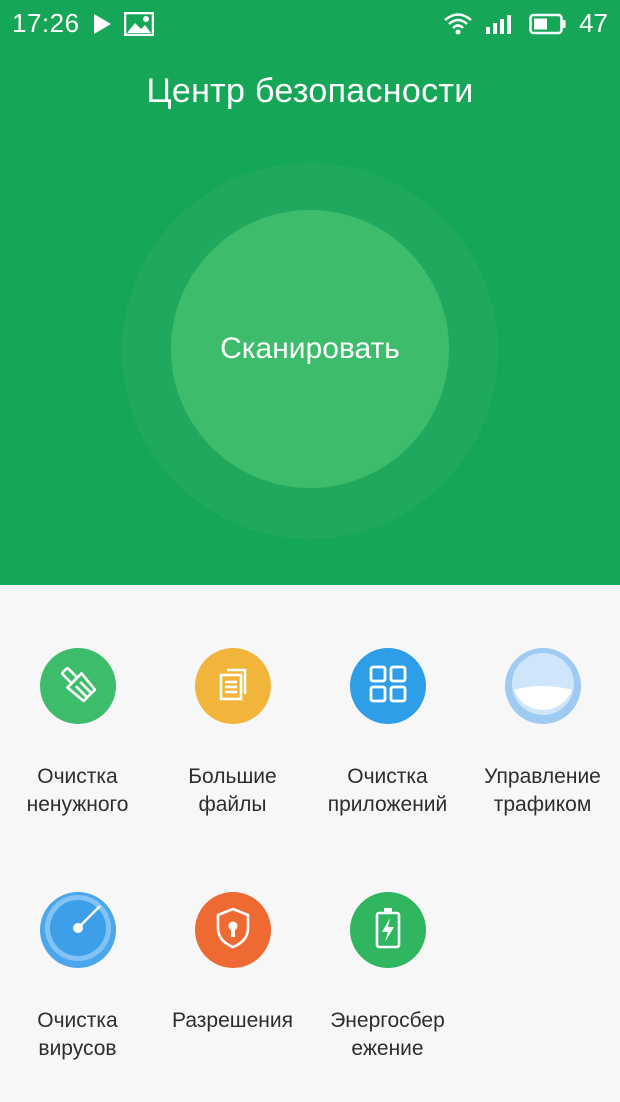 The height and width of the screenshot is (1102, 620). What do you see at coordinates (387, 1048) in the screenshot?
I see `tool-label-line2: ежение` at bounding box center [387, 1048].